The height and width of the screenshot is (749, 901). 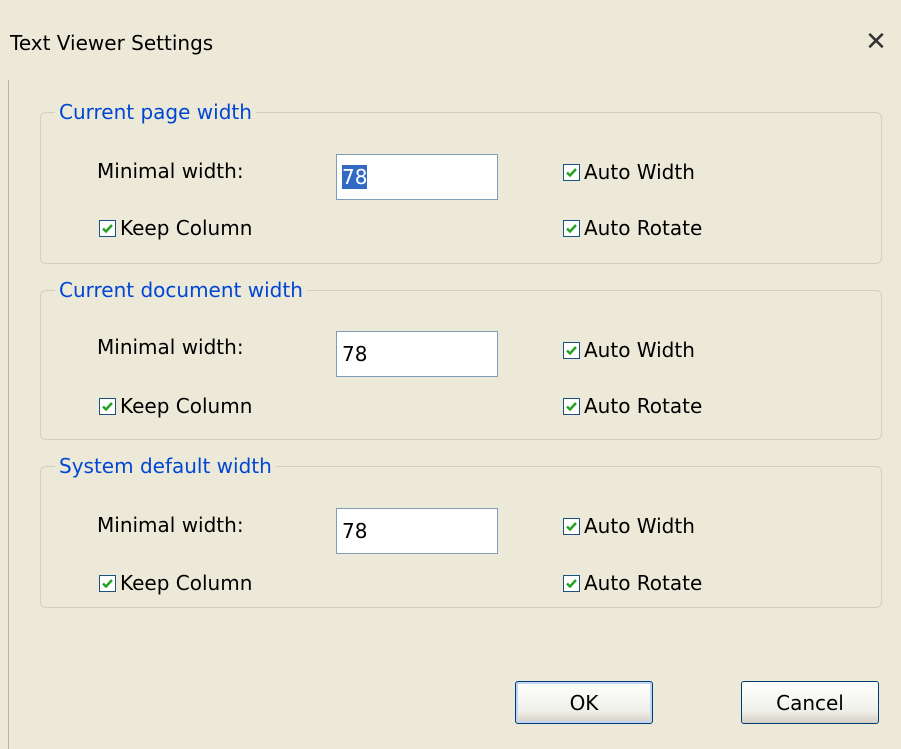 What do you see at coordinates (810, 702) in the screenshot?
I see `cancel-button: Cancel` at bounding box center [810, 702].